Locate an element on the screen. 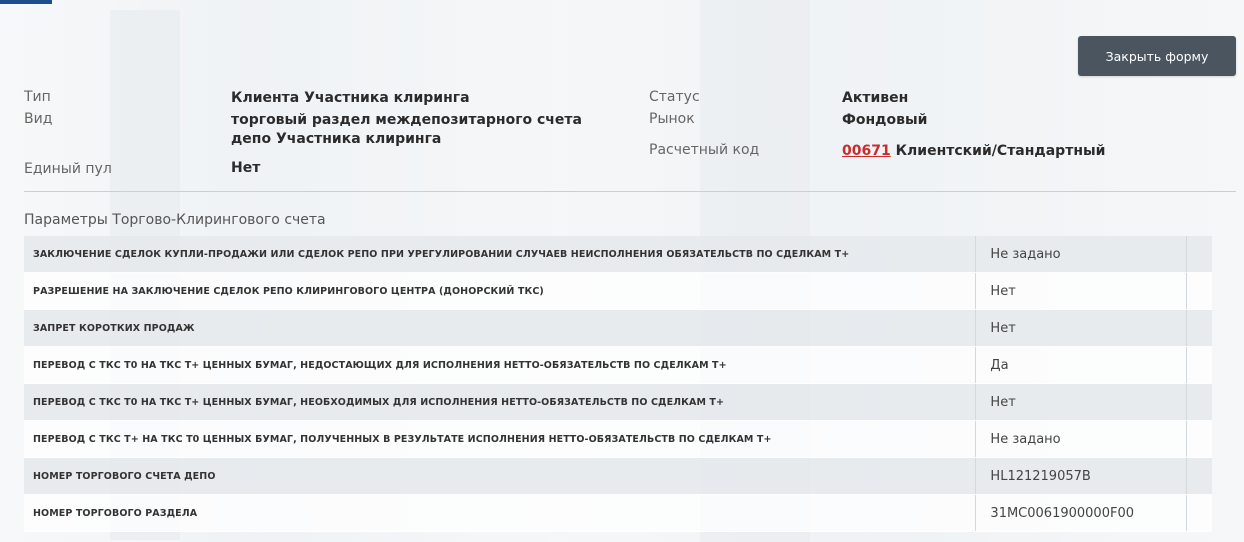  param-row: Номер торгового раздела 31MC0061900000F00 is located at coordinates (618, 513).